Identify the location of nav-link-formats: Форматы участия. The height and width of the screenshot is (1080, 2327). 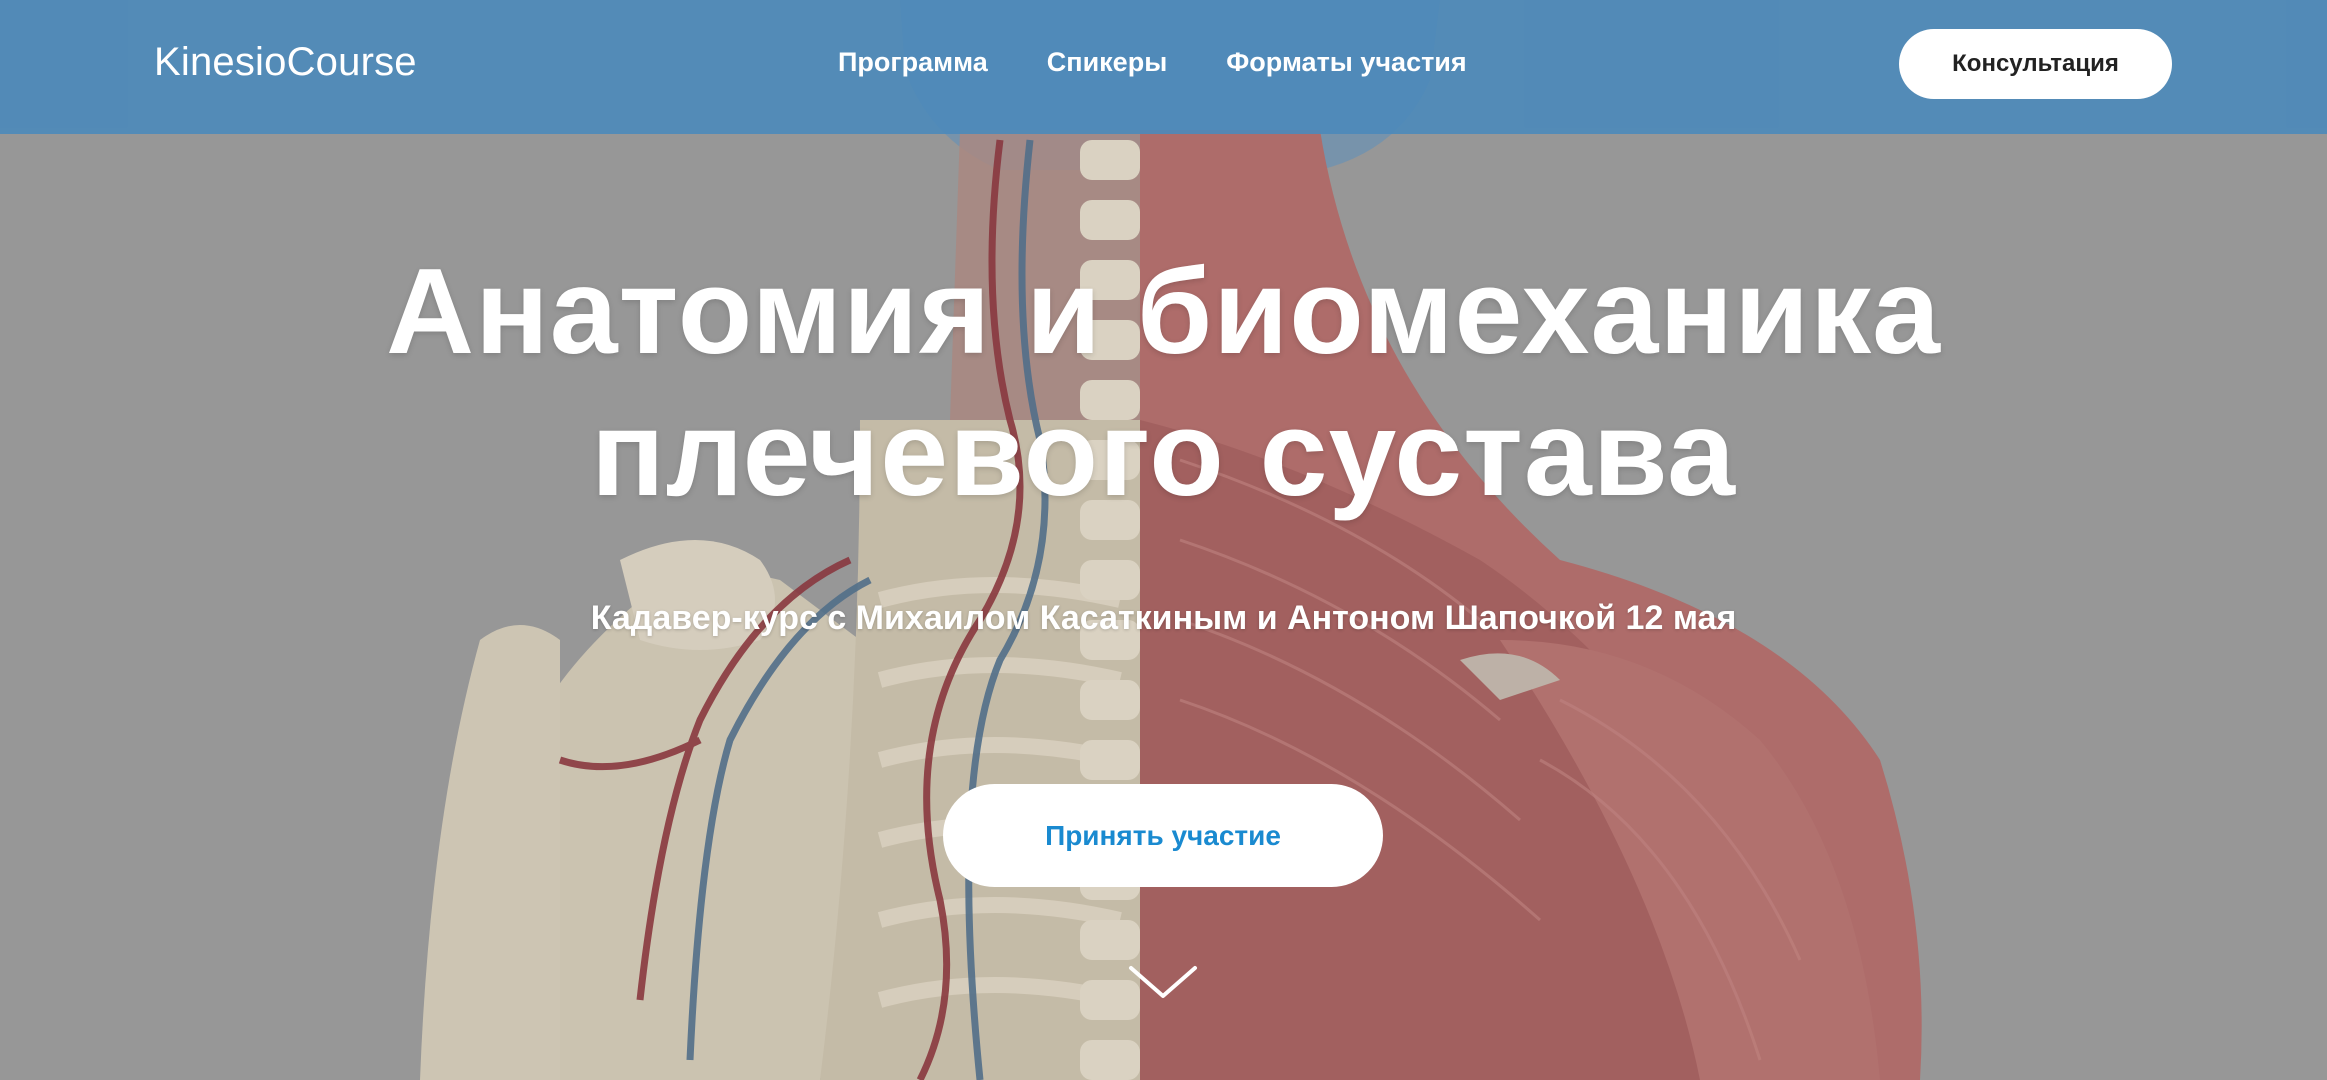
(1346, 62).